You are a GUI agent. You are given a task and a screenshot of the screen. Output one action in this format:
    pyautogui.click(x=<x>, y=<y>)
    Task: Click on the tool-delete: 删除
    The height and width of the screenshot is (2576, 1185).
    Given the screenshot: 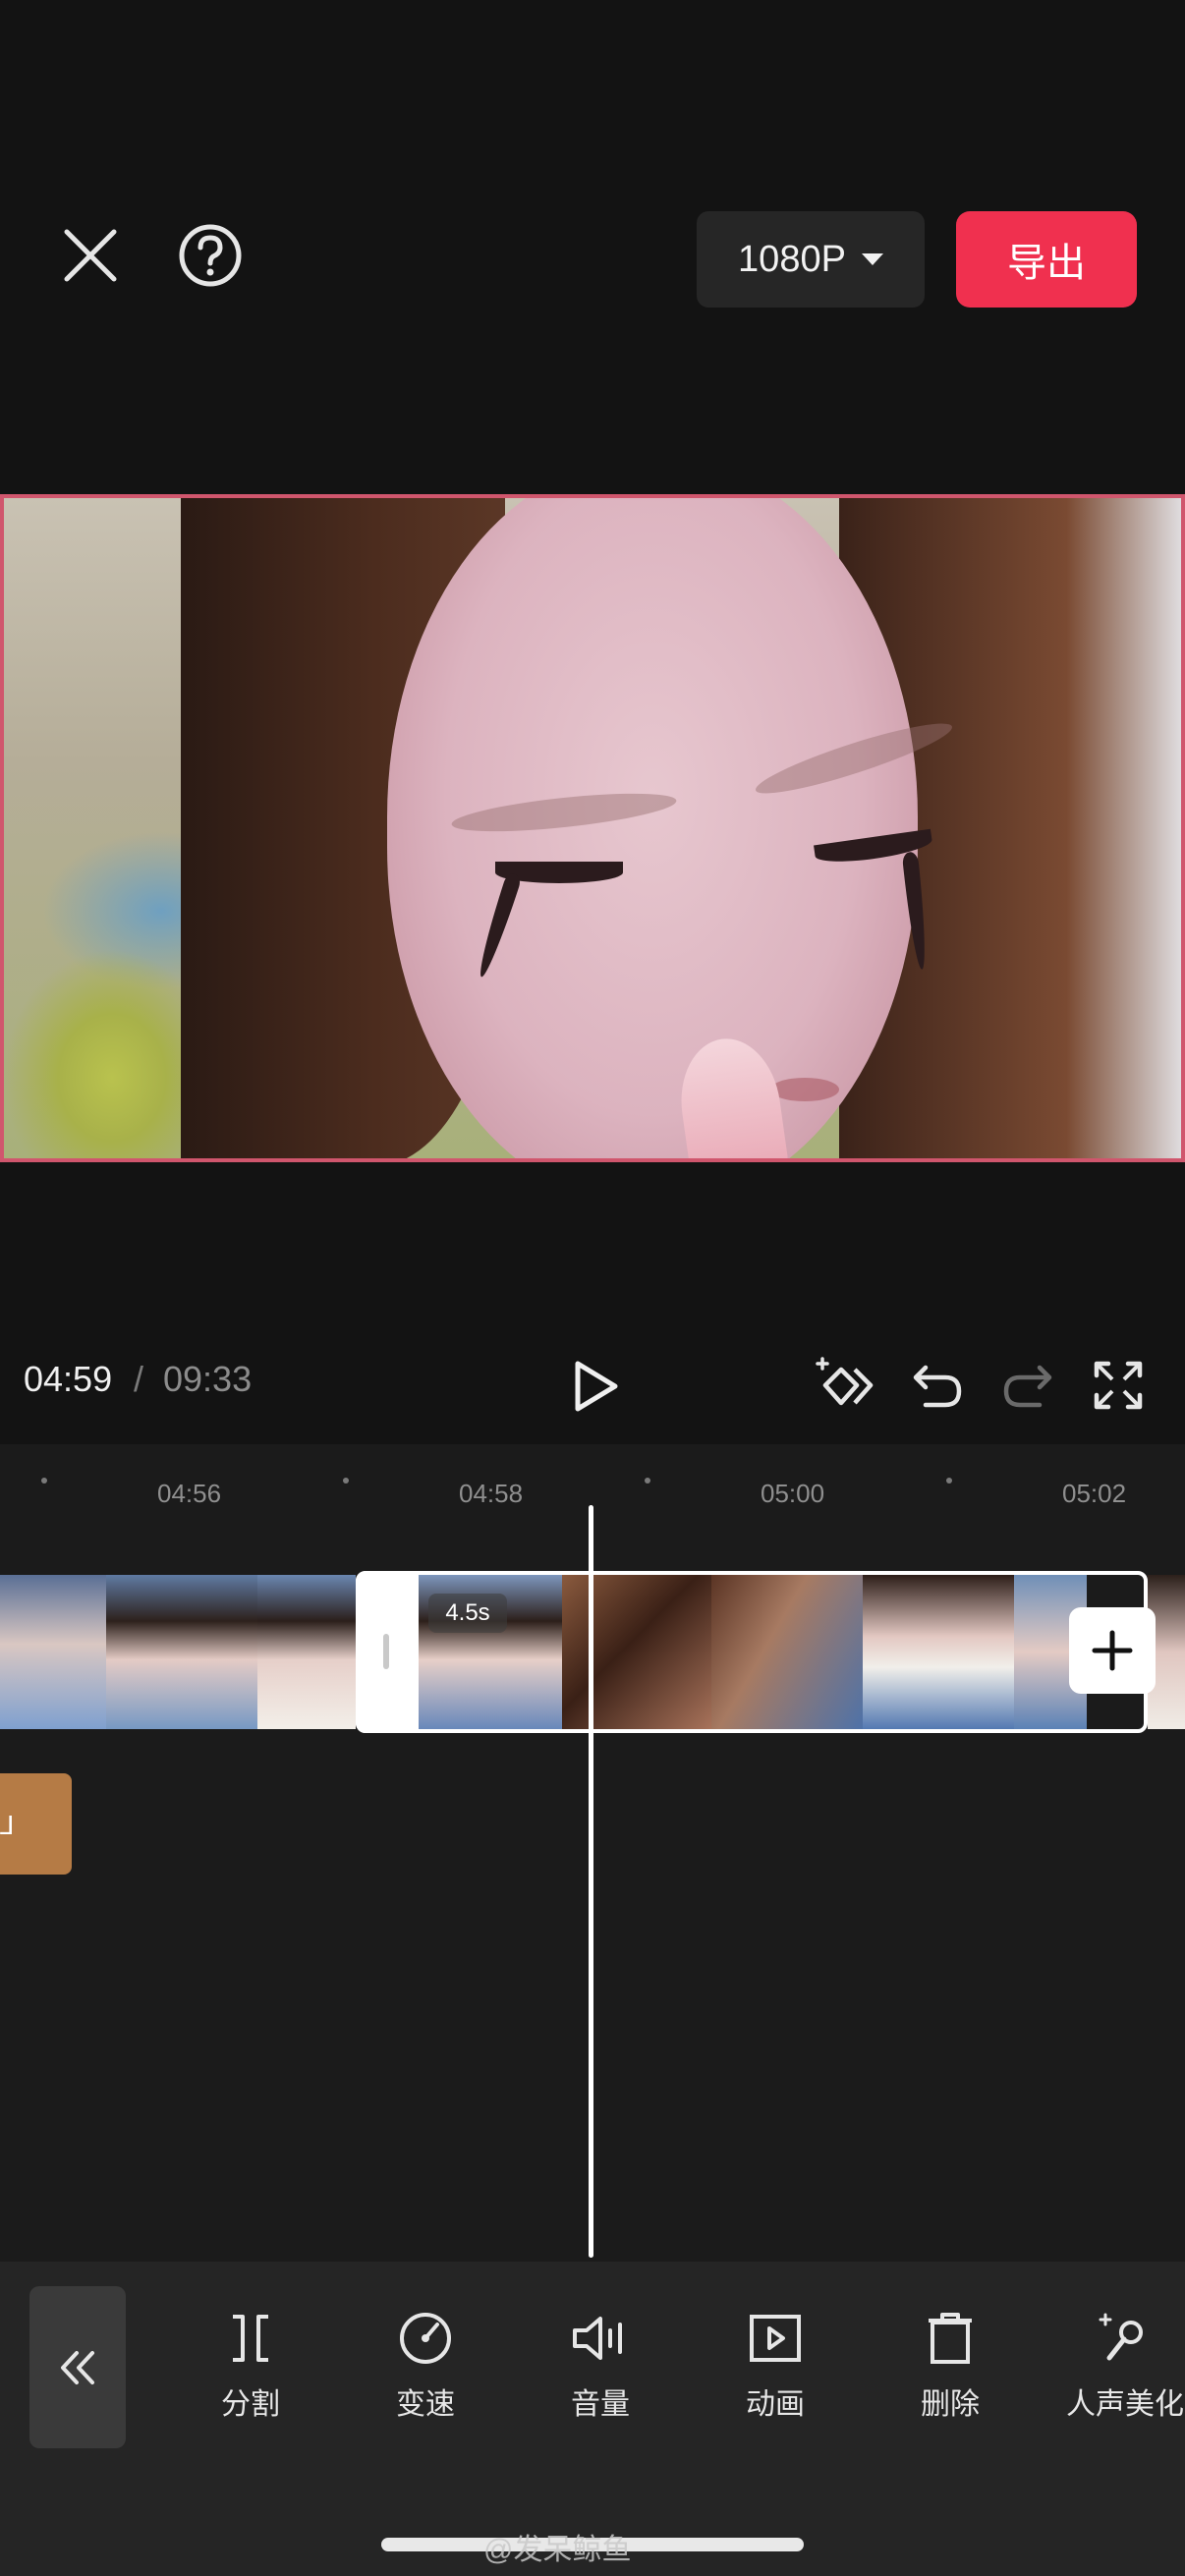 What is the action you would take?
    pyautogui.click(x=950, y=2367)
    